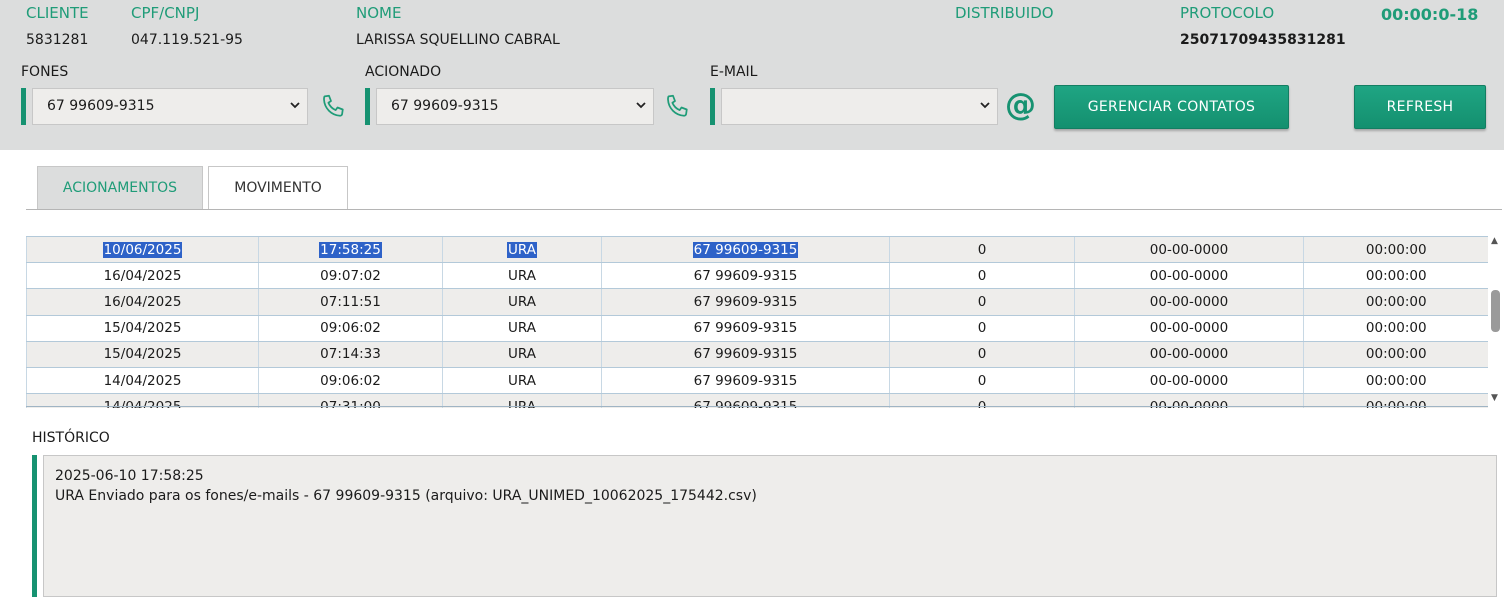 The height and width of the screenshot is (597, 1504). I want to click on cell-text: 07:14:33, so click(350, 354).